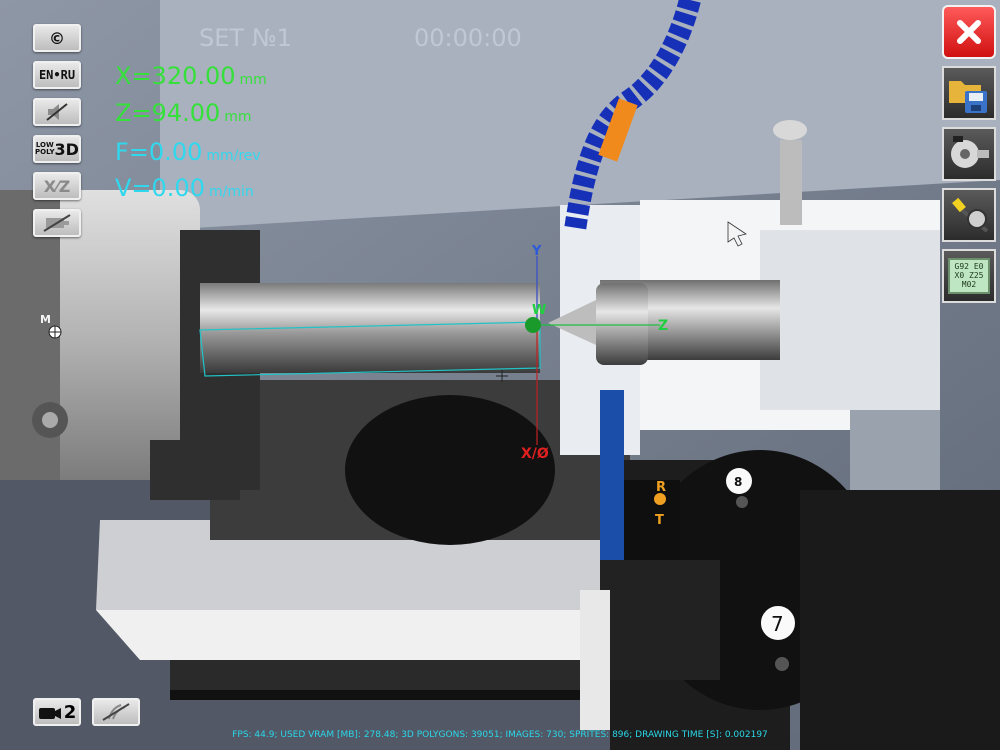 The image size is (1000, 750). I want to click on axis-y-label: Y, so click(536, 251).